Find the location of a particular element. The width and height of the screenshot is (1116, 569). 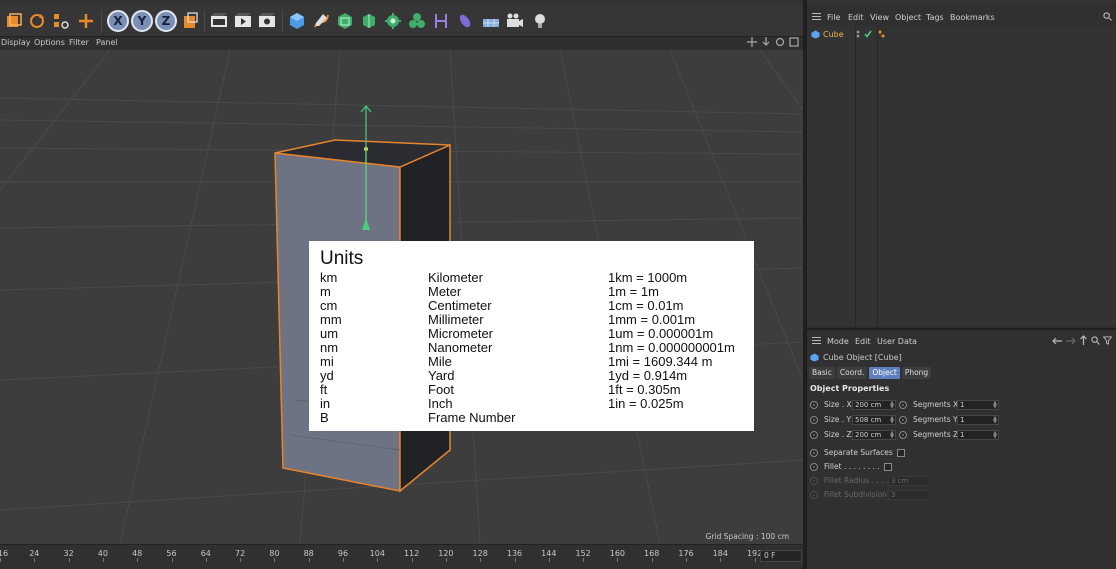

timeline-tick-label: 144 is located at coordinates (549, 553).